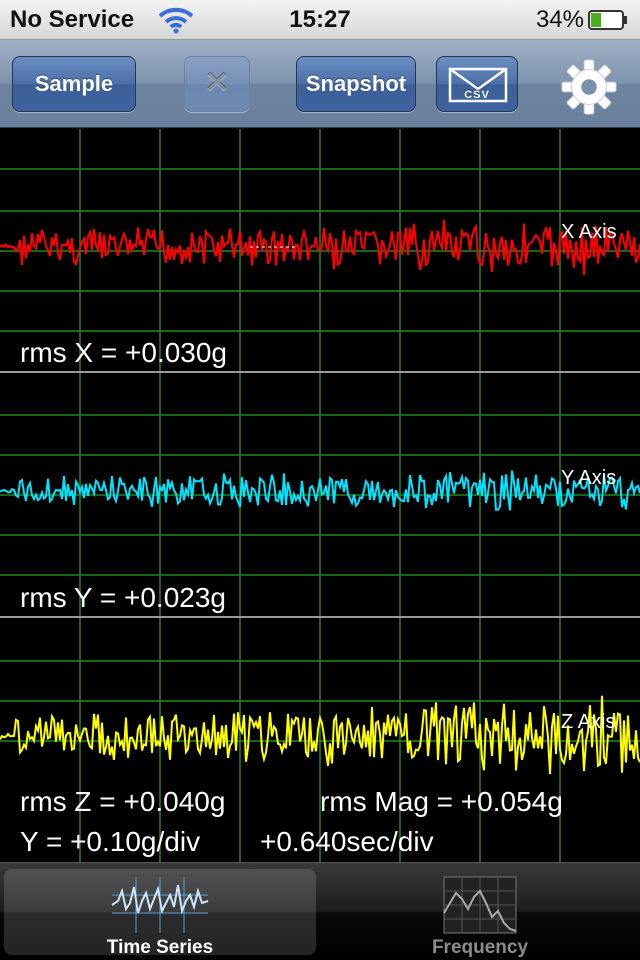  I want to click on snapshot-button-label: Snapshot, so click(356, 83).